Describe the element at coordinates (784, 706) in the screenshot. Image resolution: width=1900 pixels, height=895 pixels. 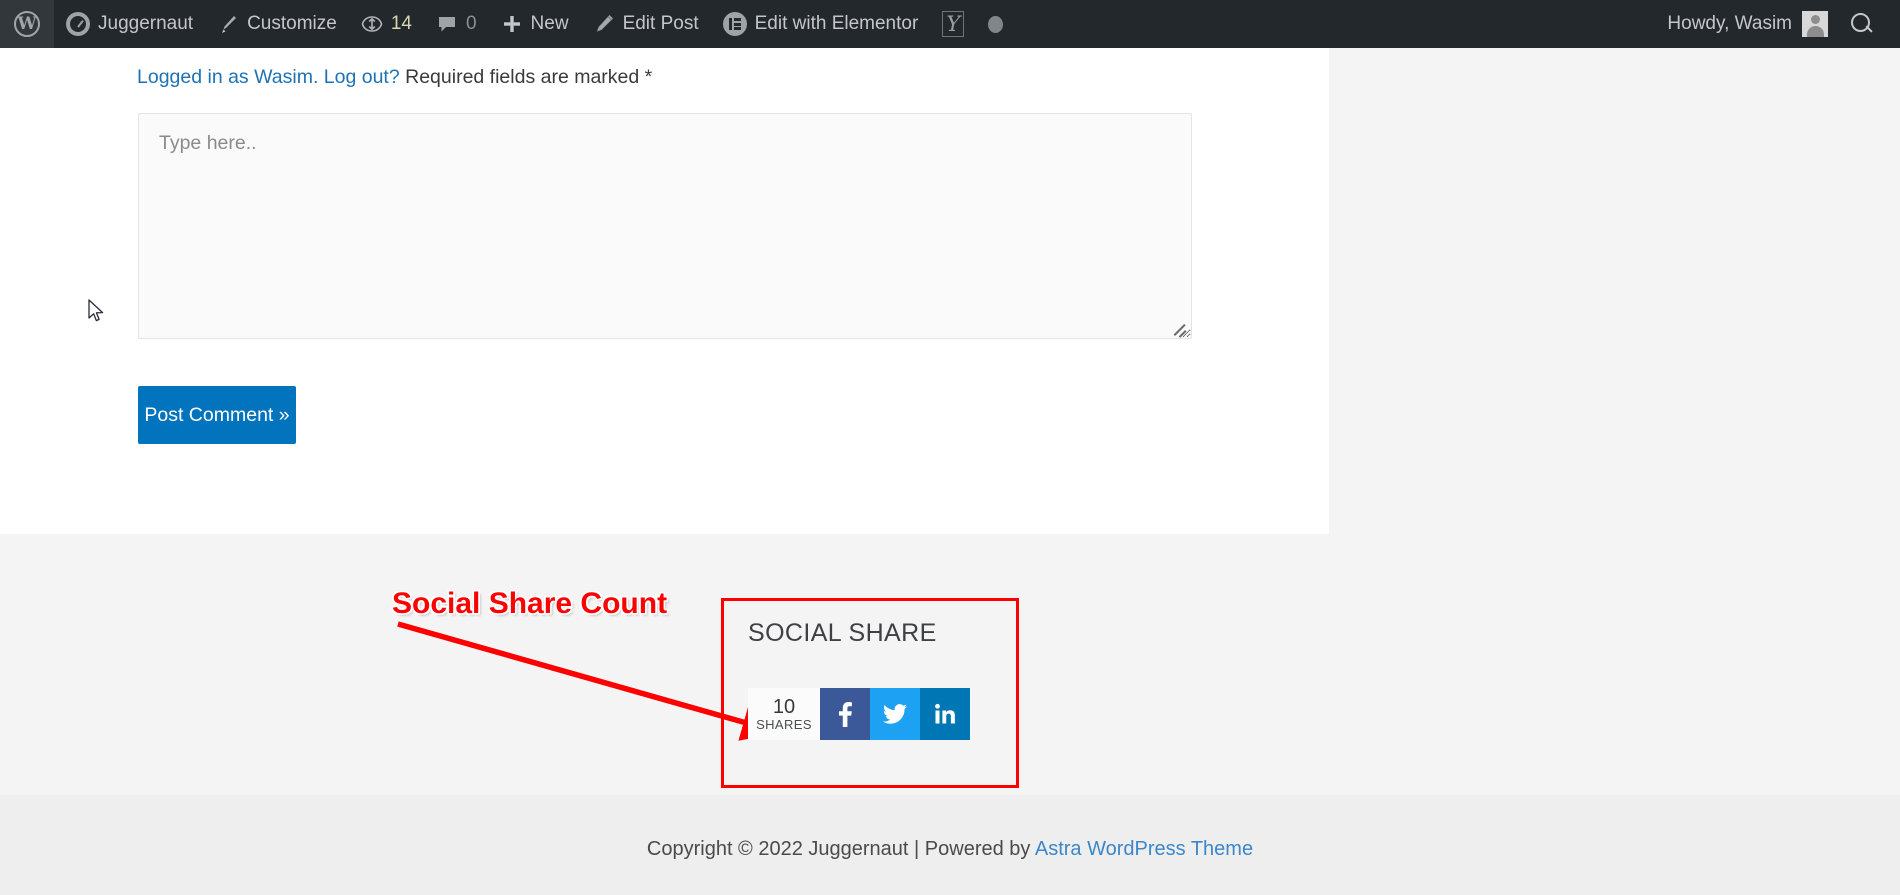
I see `share-count-number: 10` at that location.